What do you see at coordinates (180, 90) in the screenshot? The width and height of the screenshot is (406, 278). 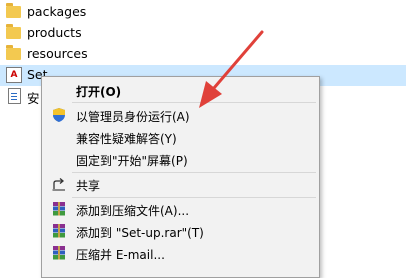 I see `menu-item-open: 打开(O)` at bounding box center [180, 90].